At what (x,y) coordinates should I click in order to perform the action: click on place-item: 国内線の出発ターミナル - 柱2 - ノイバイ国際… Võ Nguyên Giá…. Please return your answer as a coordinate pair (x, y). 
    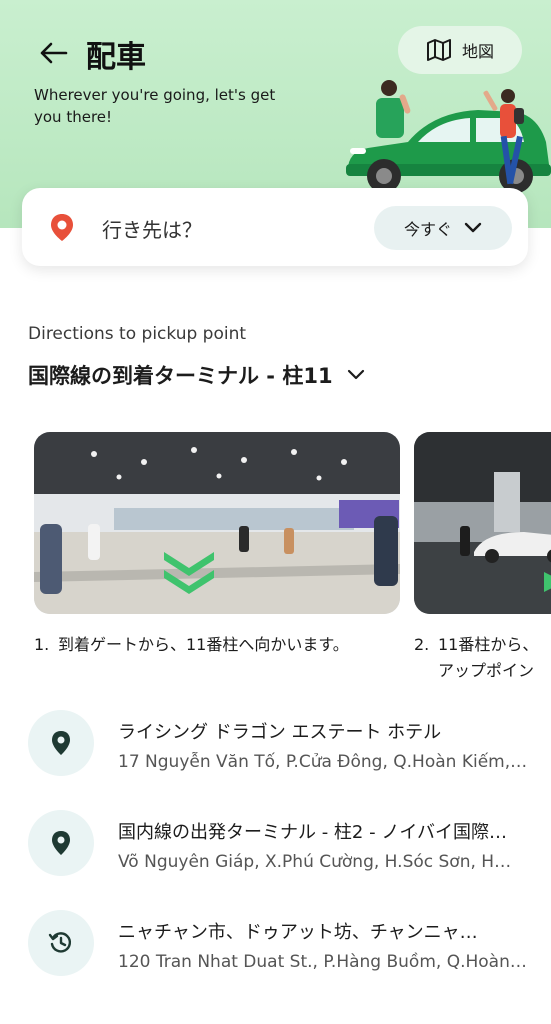
    Looking at the image, I should click on (288, 845).